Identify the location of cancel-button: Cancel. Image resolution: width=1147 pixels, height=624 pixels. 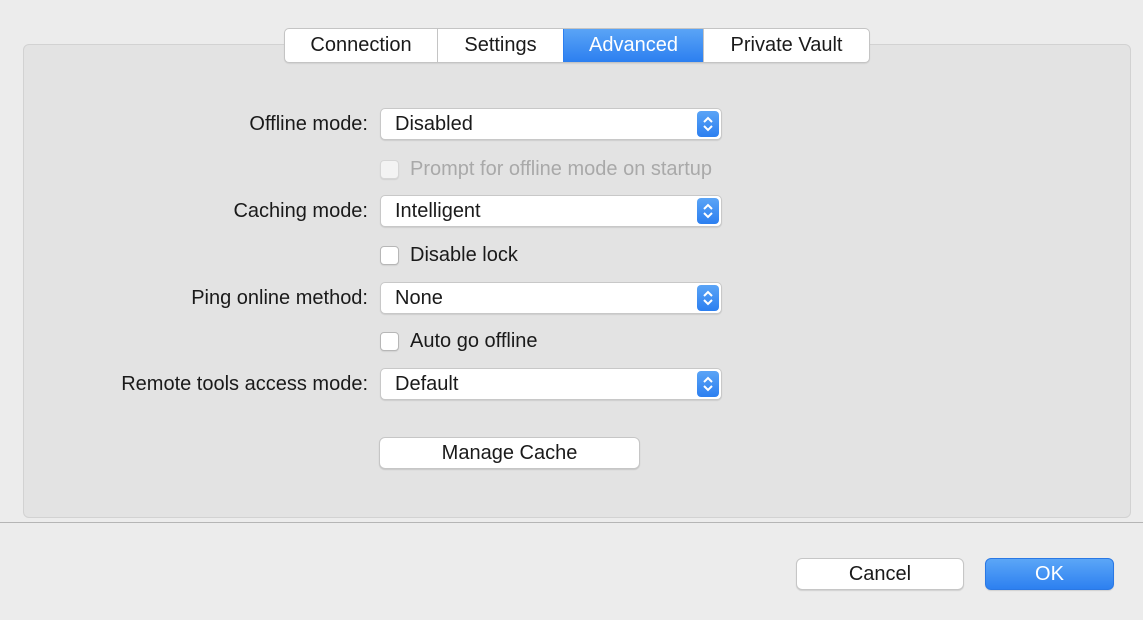
(880, 574).